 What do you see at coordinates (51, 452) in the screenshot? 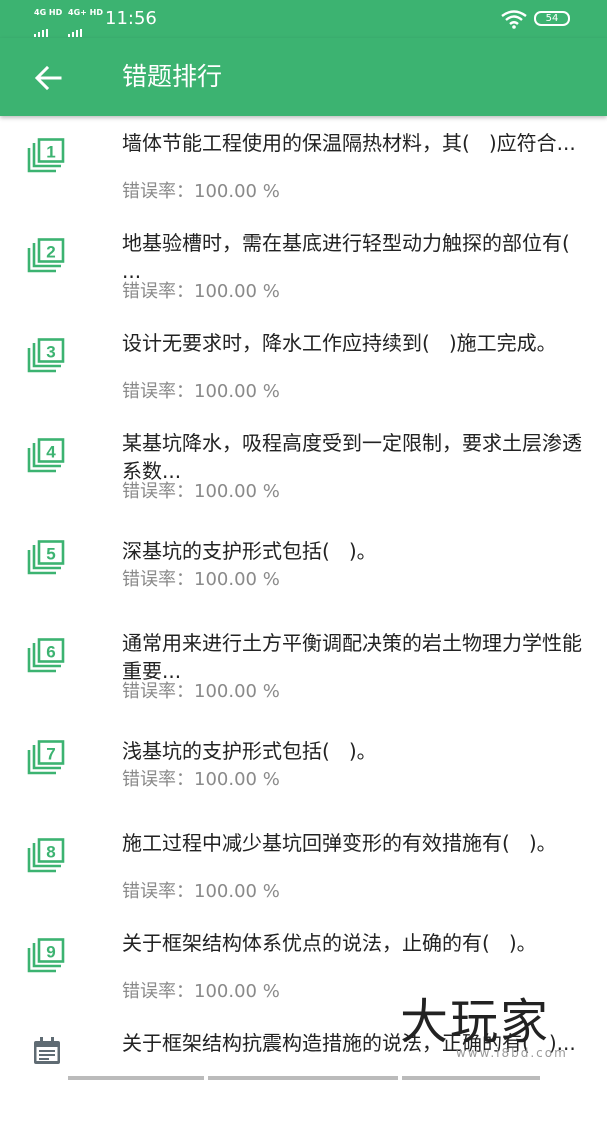
I see `svg-text: 4` at bounding box center [51, 452].